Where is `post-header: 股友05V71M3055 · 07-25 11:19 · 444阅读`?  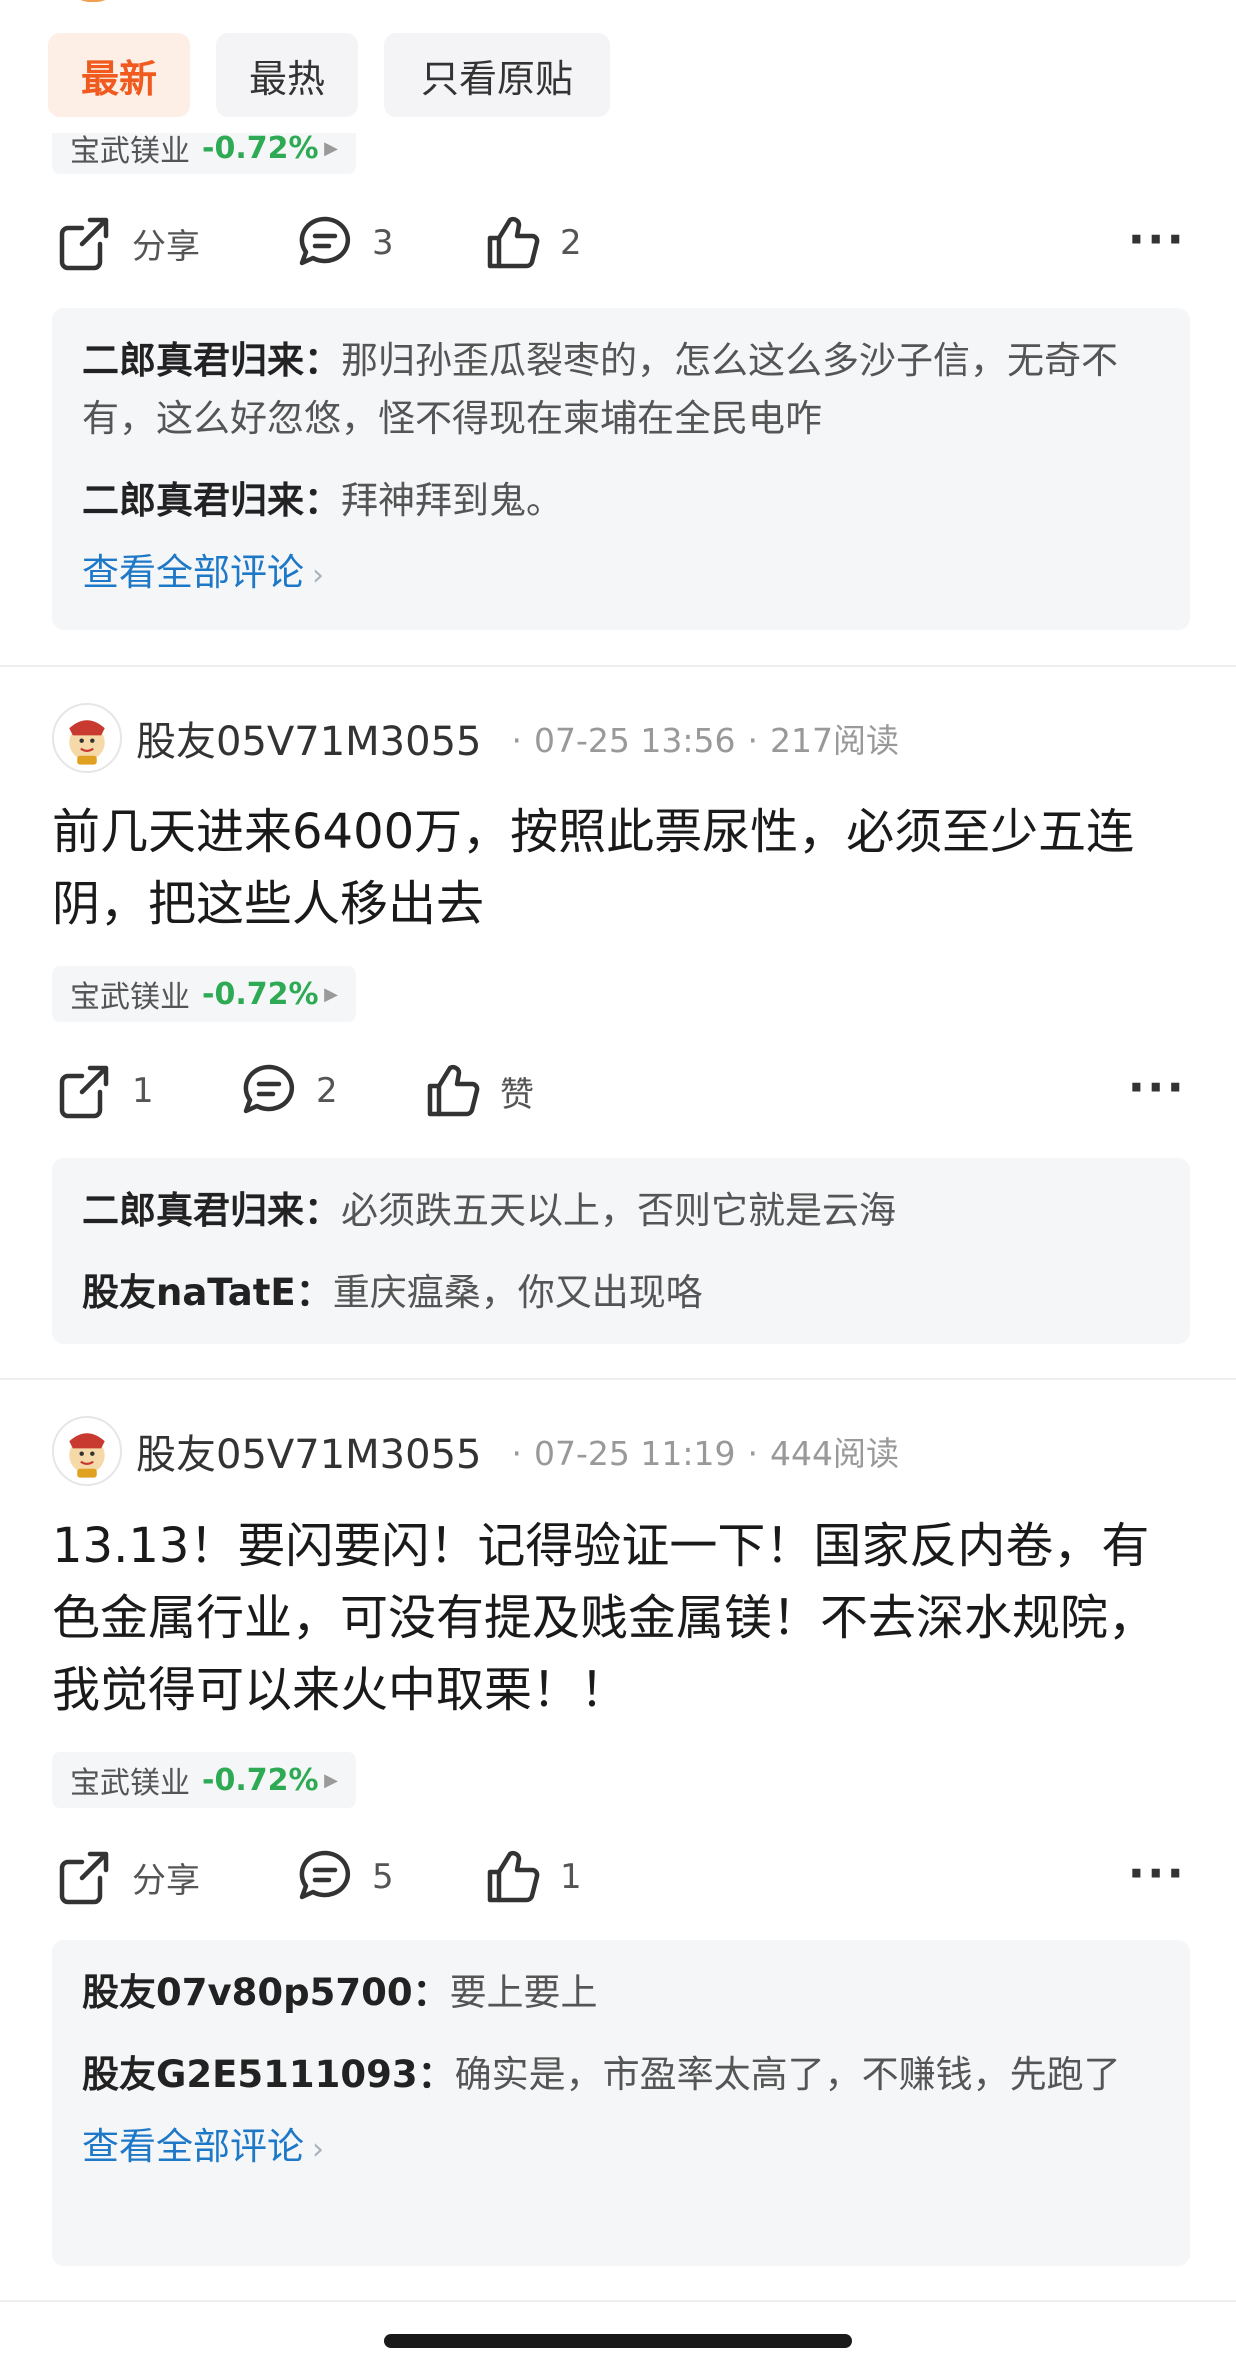 post-header: 股友05V71M3055 · 07-25 11:19 · 444阅读 is located at coordinates (475, 1451).